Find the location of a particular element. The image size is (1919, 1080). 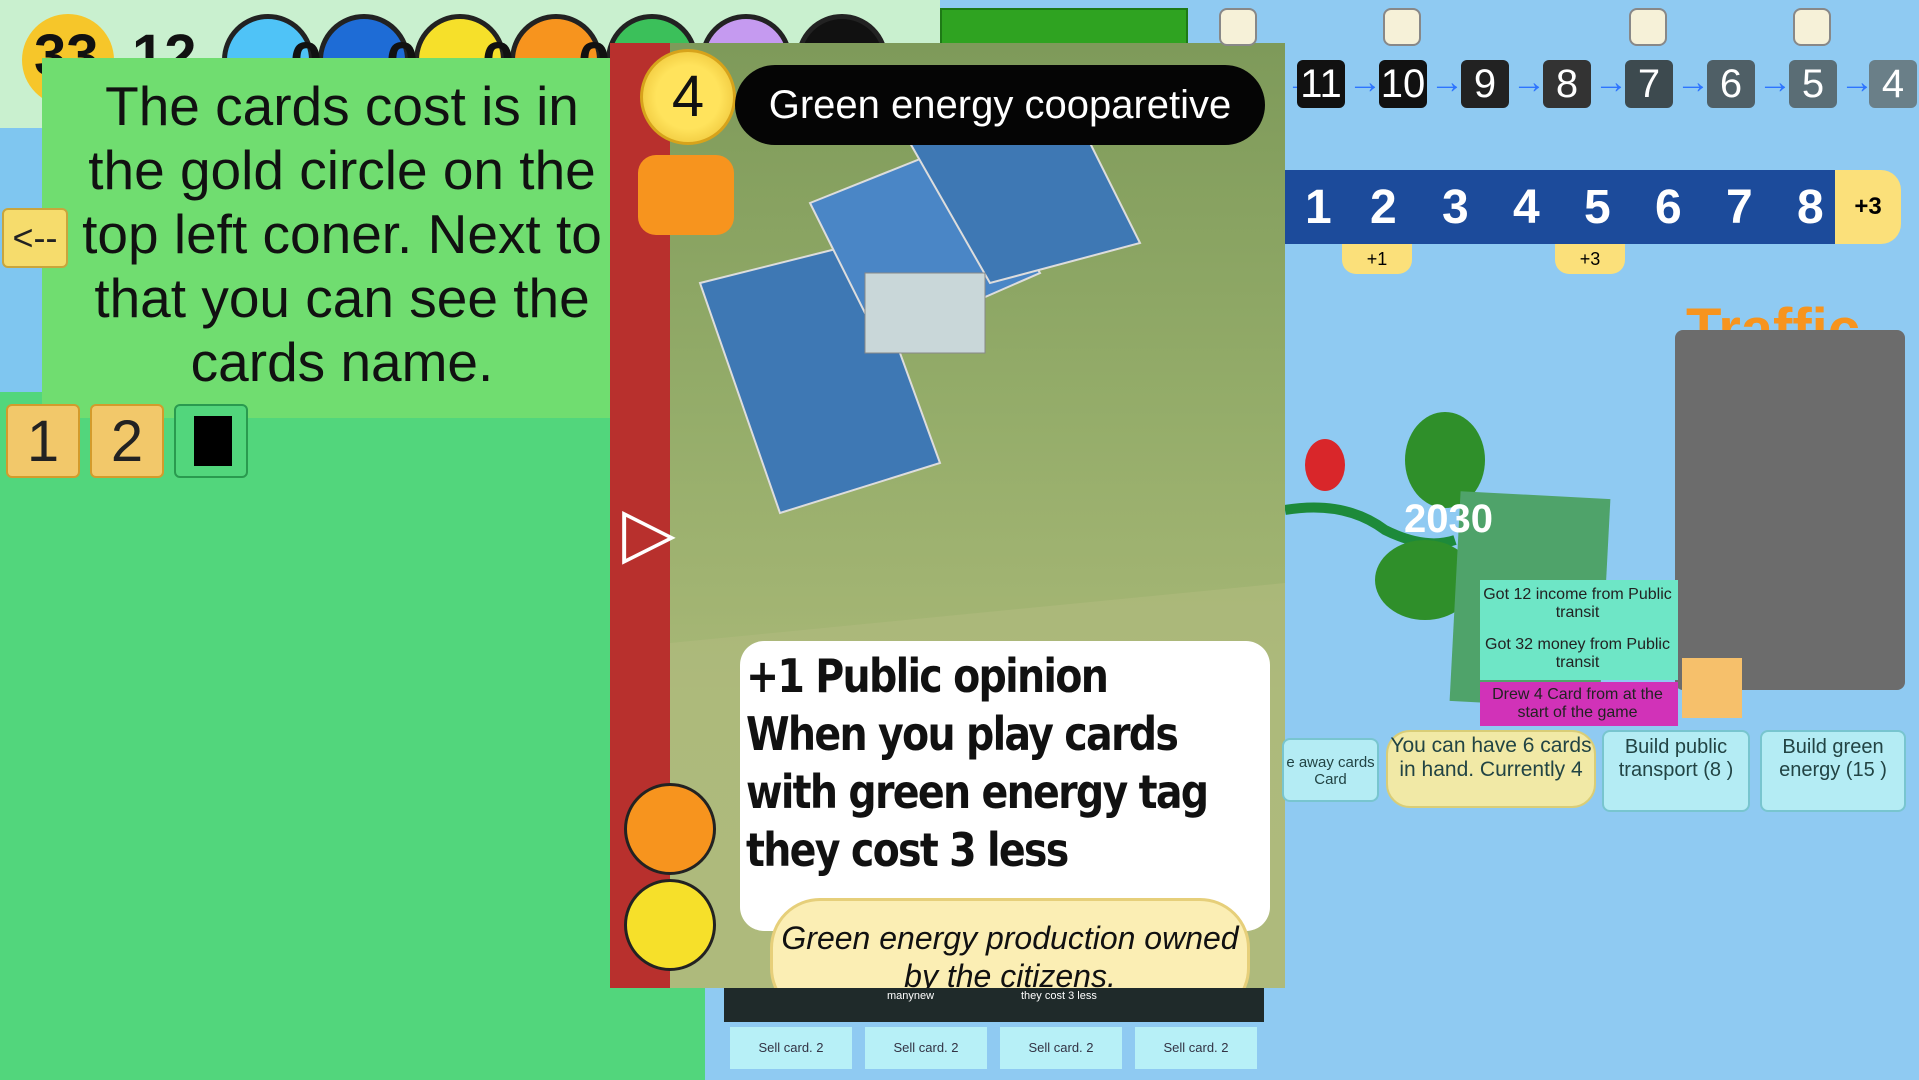

footsteps-icon is located at coordinates (1402, 27).